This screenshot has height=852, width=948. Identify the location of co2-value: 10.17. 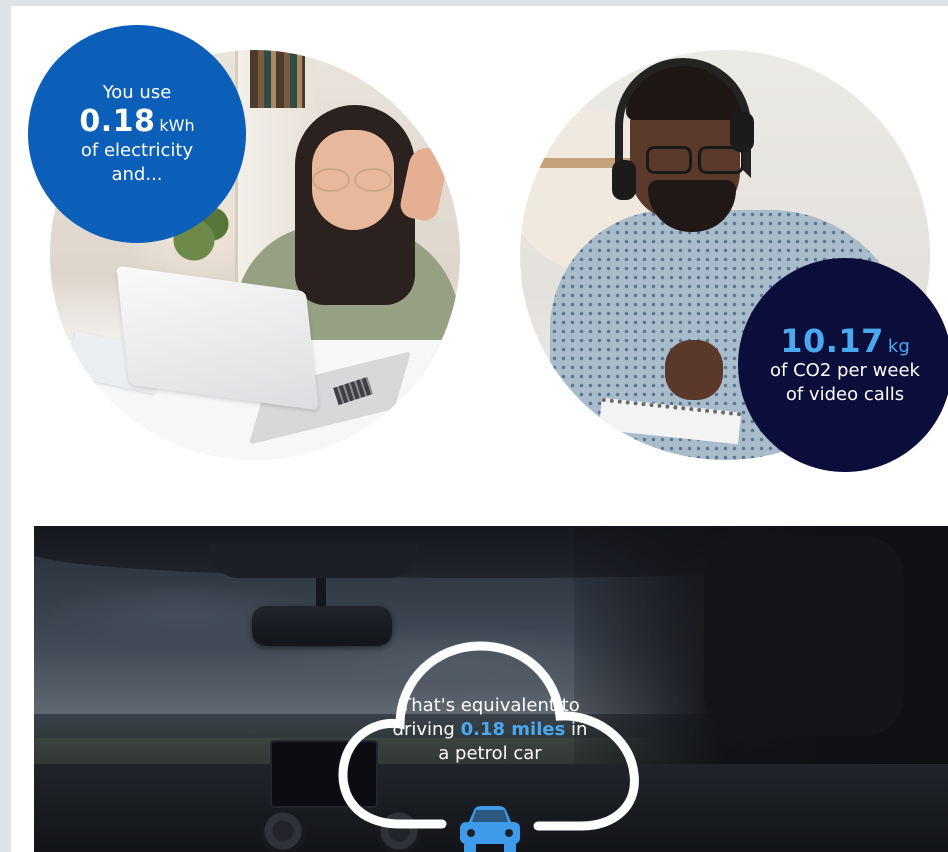
(832, 340).